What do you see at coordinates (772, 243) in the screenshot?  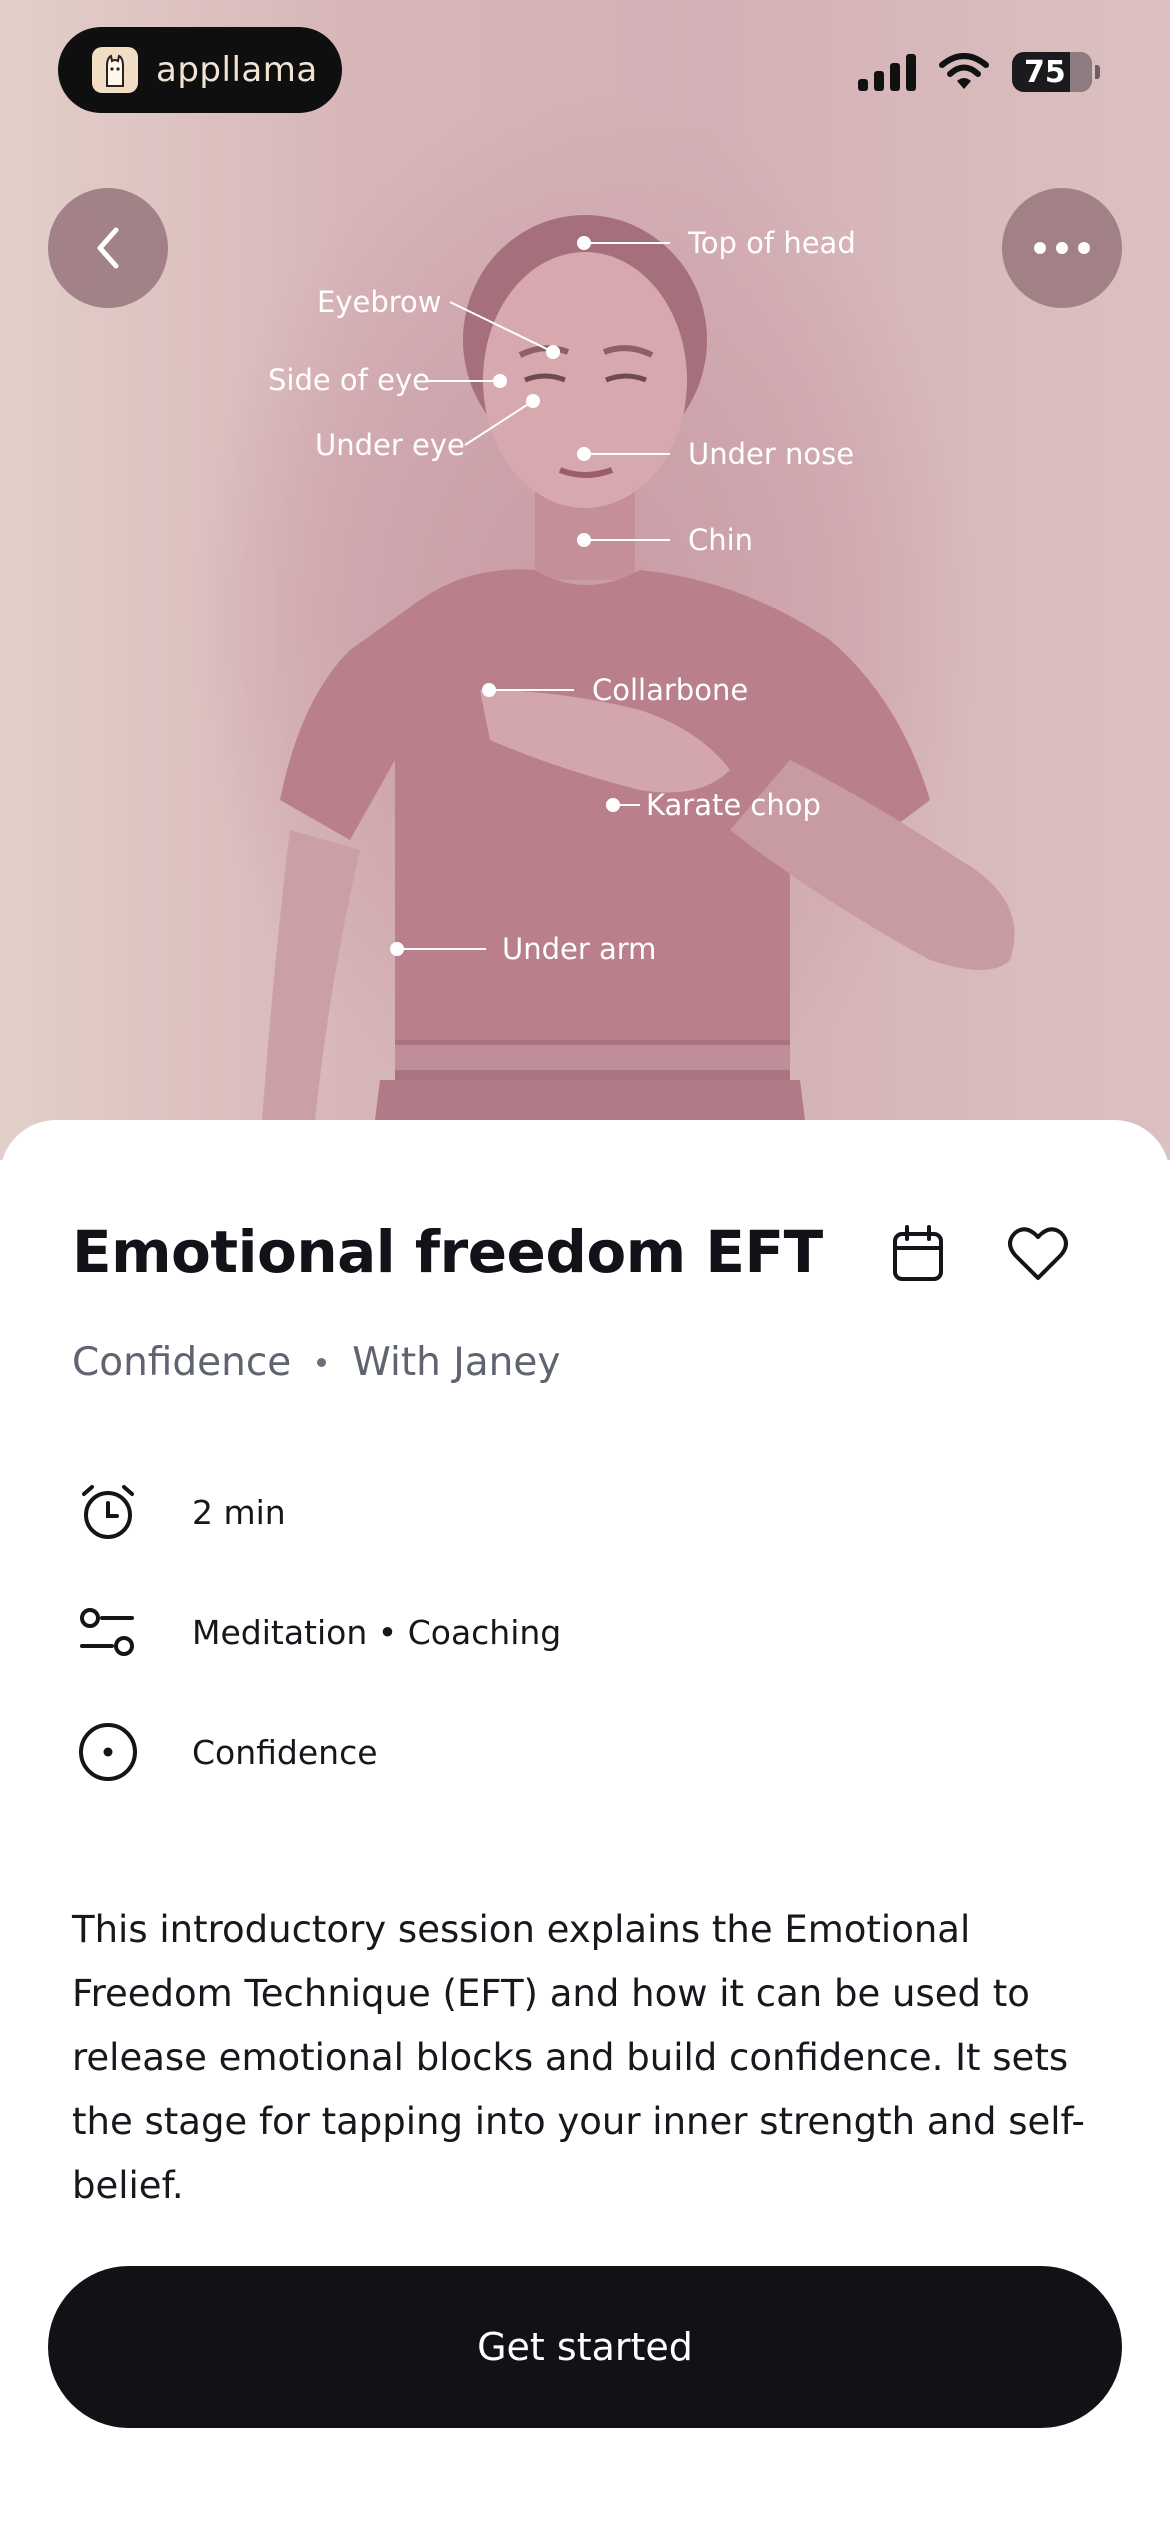 I see `tap-point-top-of-head-label: Top of head` at bounding box center [772, 243].